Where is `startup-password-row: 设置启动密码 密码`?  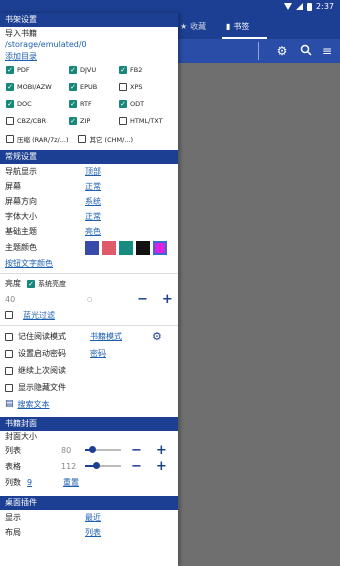
startup-password-row: 设置启动密码 密码 is located at coordinates (89, 353).